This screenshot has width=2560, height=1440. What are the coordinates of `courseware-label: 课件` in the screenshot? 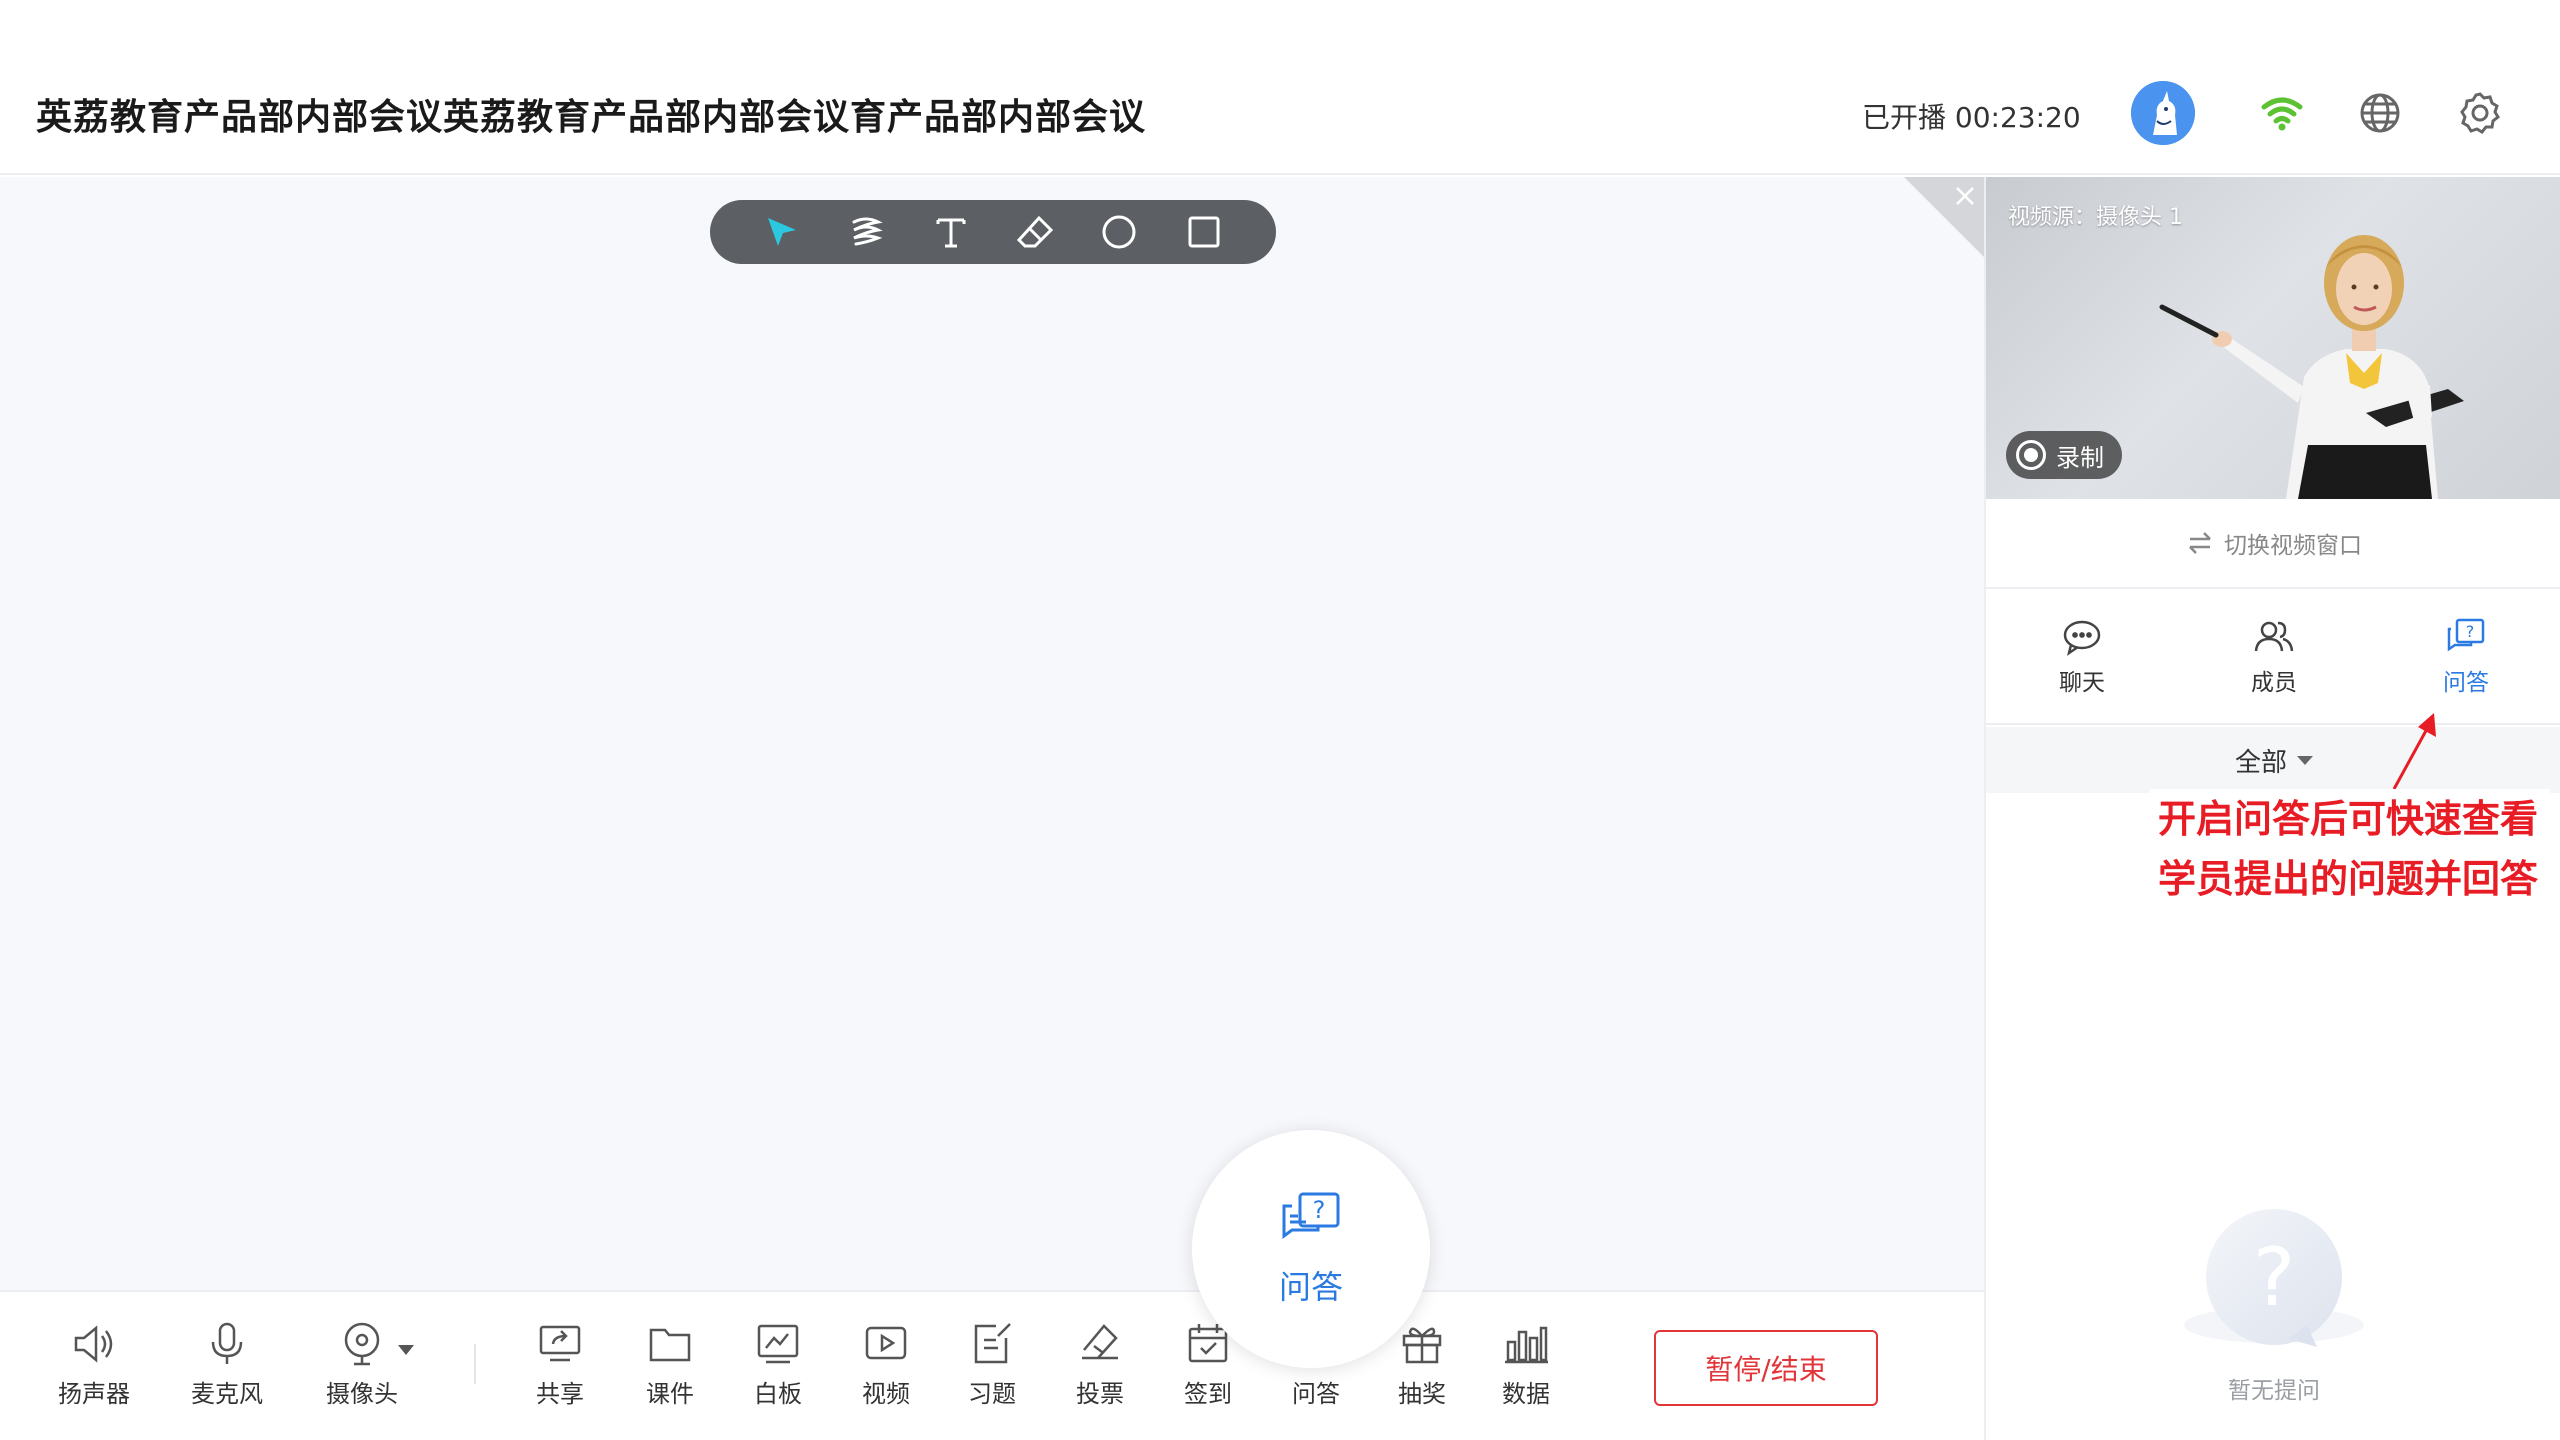 It's located at (670, 1394).